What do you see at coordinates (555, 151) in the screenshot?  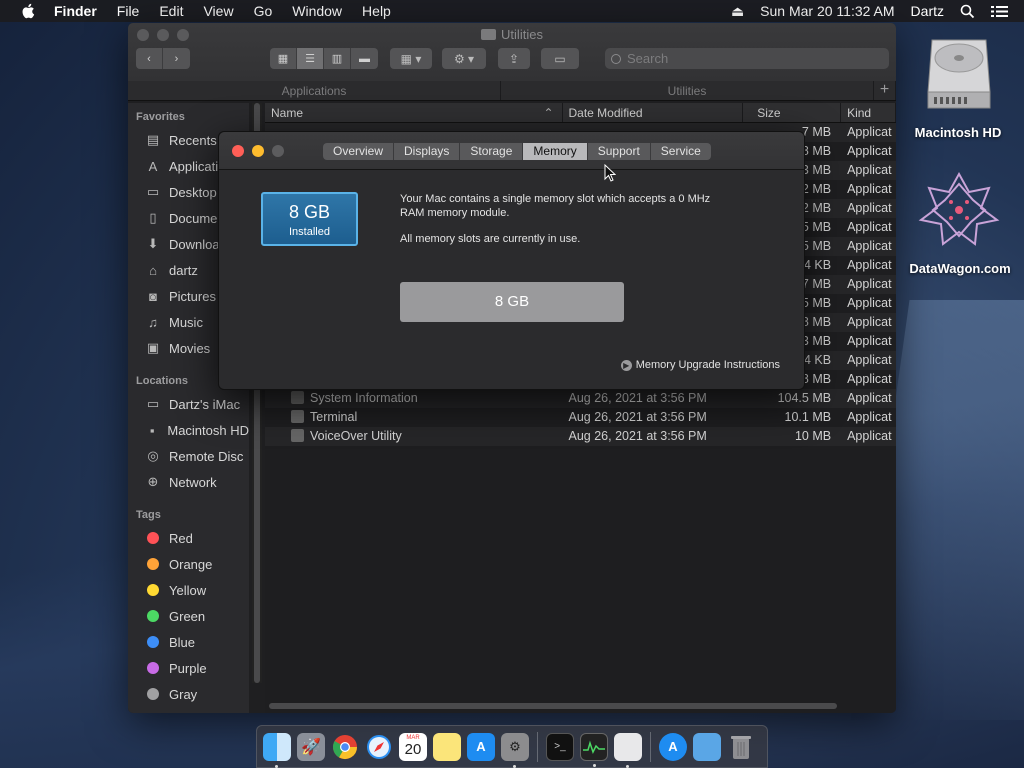 I see `tab-memory: Memory` at bounding box center [555, 151].